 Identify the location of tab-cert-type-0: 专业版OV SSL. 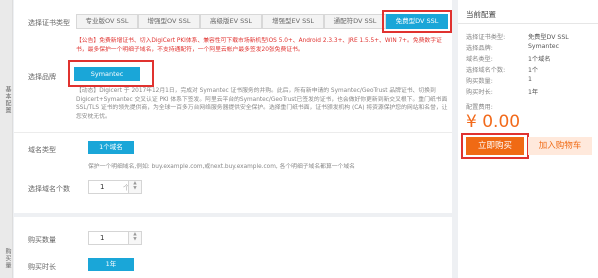
(107, 21).